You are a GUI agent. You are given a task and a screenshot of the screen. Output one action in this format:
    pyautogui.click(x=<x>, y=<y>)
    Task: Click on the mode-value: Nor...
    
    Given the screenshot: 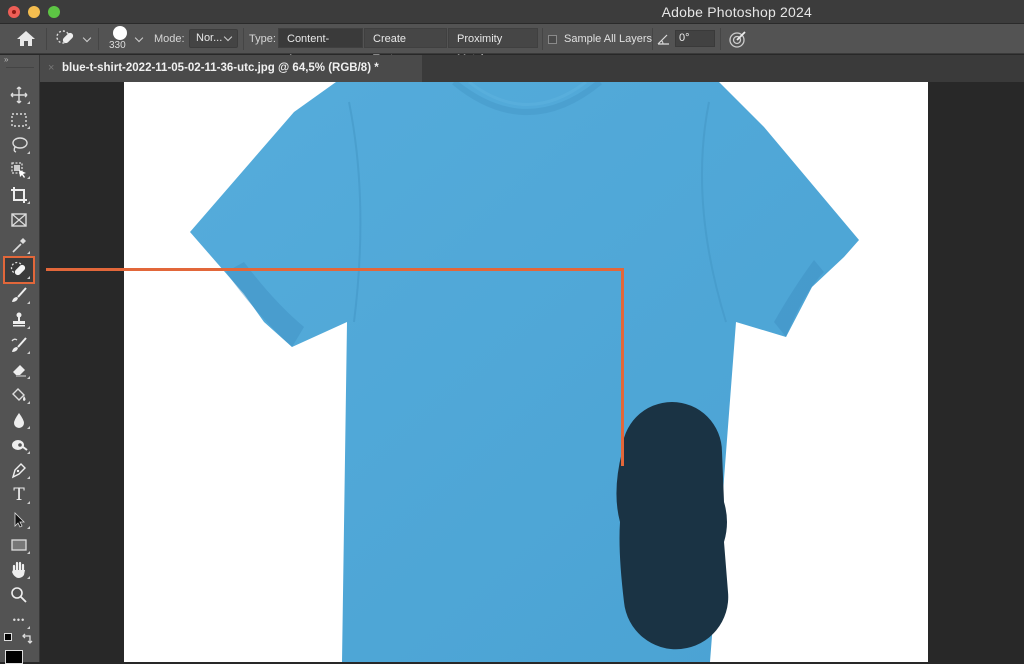 What is the action you would take?
    pyautogui.click(x=209, y=38)
    